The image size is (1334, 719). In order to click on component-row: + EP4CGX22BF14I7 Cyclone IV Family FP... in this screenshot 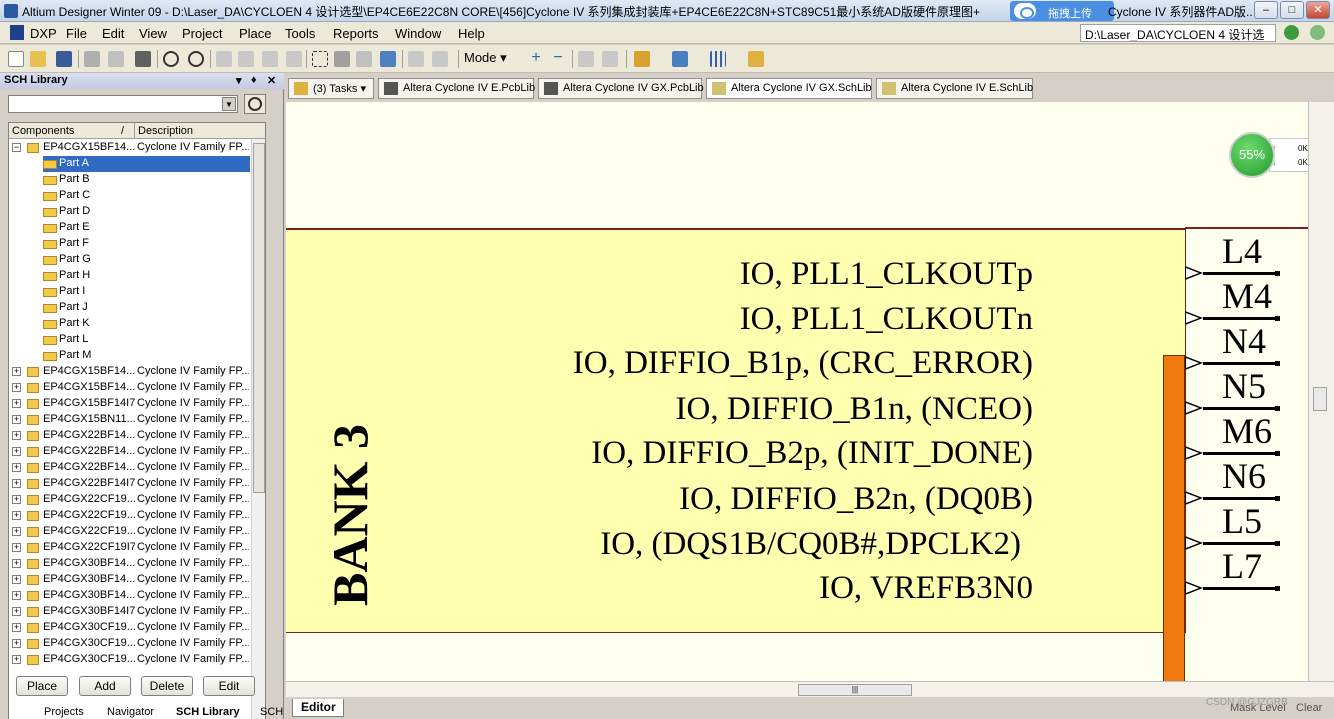, I will do `click(129, 484)`.